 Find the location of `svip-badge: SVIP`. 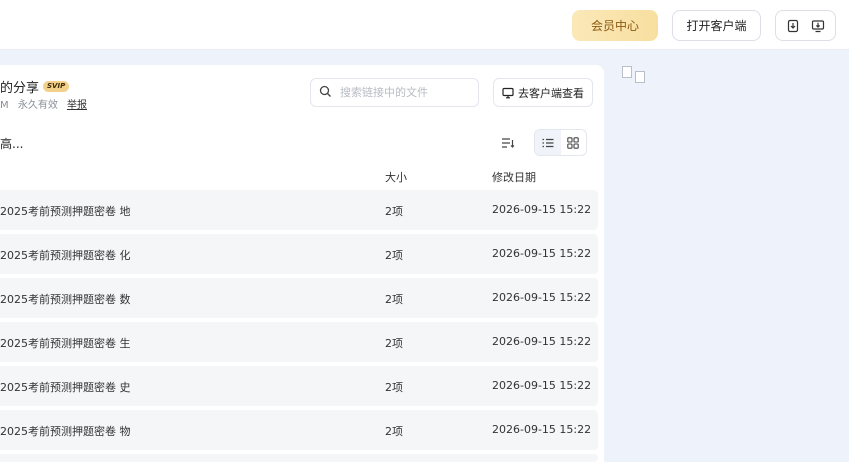

svip-badge: SVIP is located at coordinates (56, 86).